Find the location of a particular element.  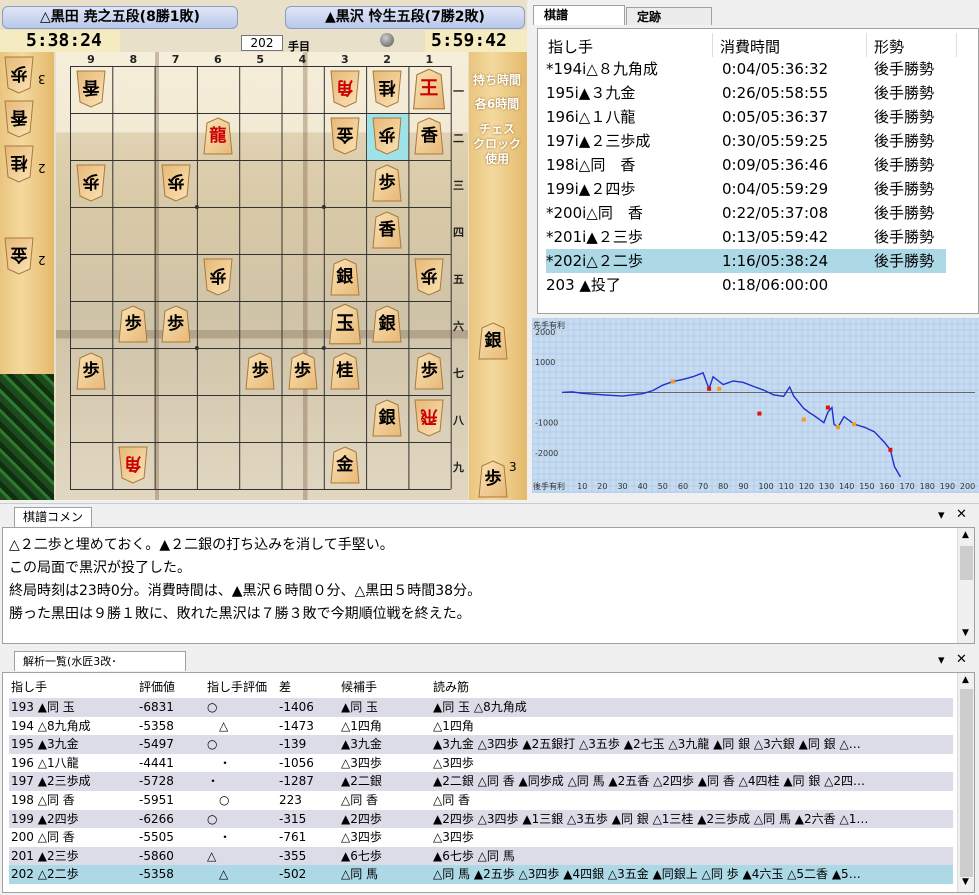

kifu-move-row: *202i△２二歩 1:16/05:38:24 後手勝勢 is located at coordinates (746, 261).